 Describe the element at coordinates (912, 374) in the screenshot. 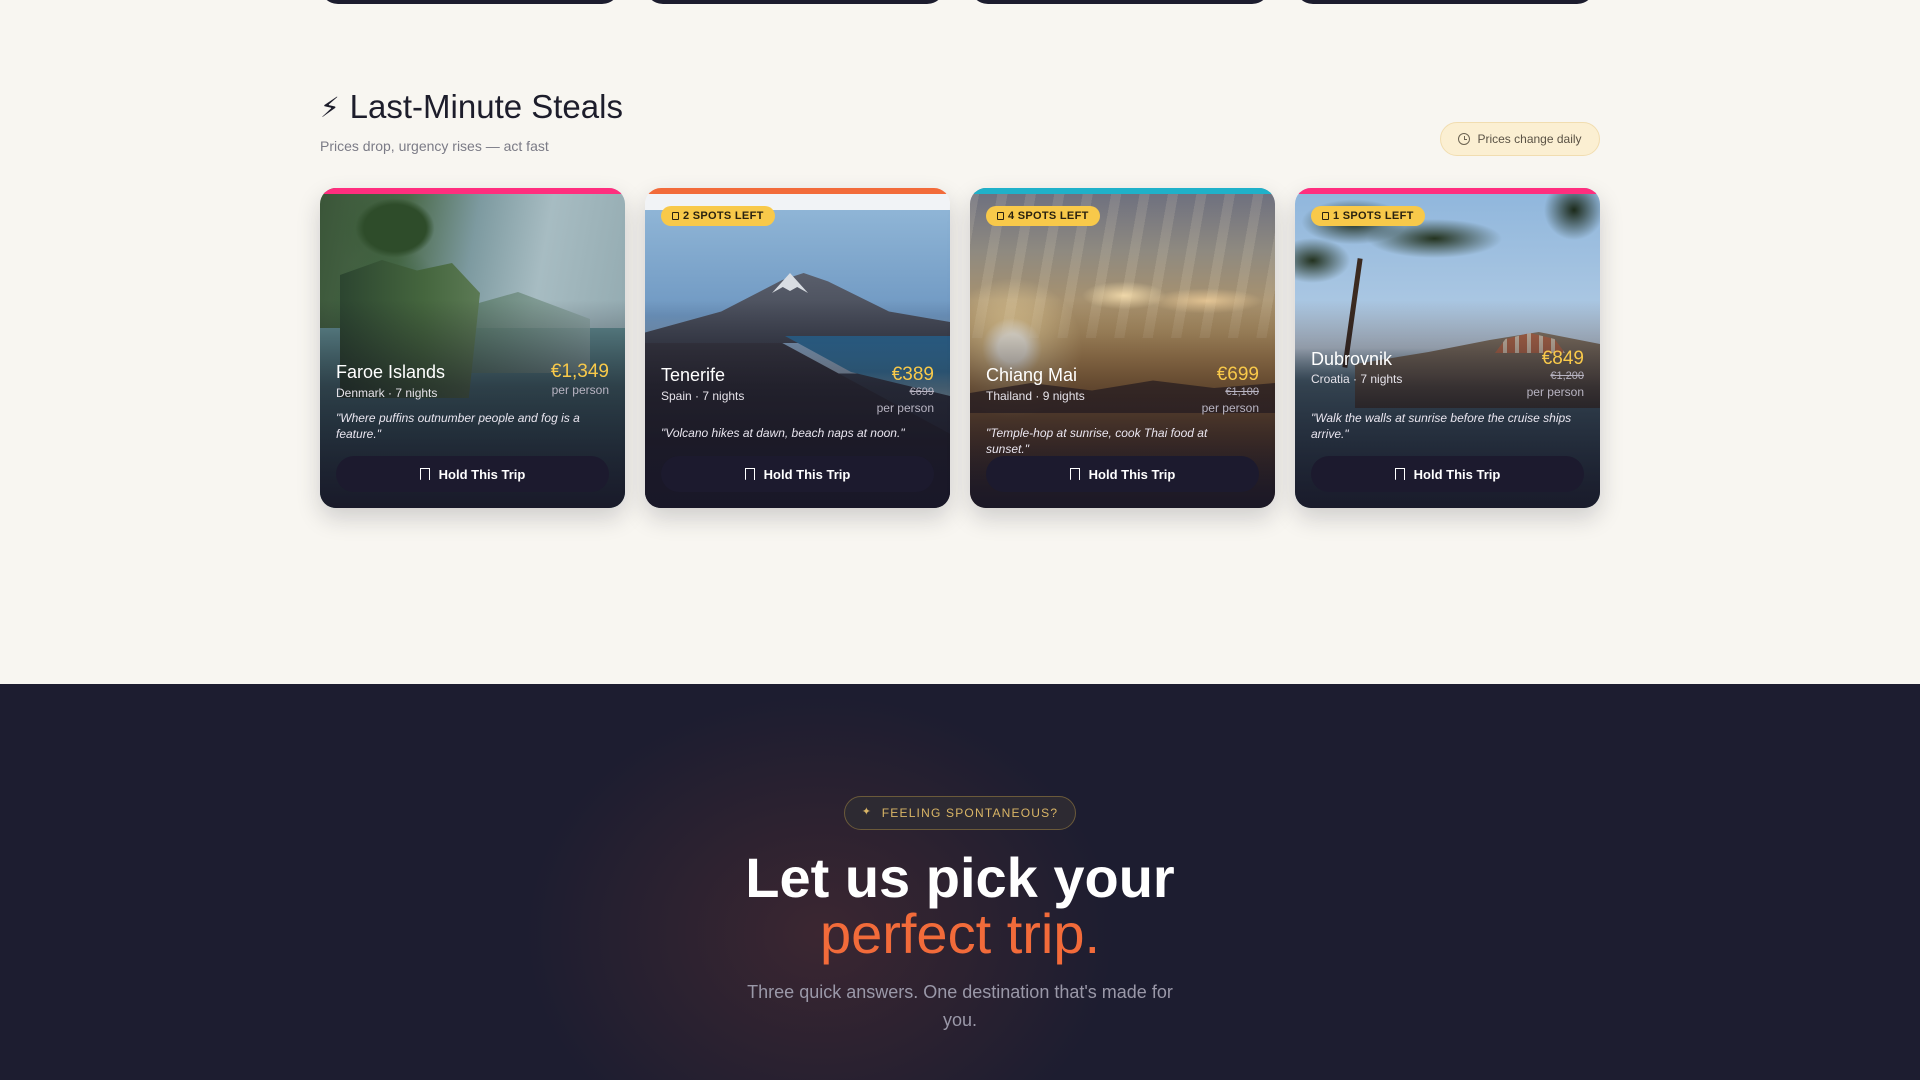

I see `deal-price: €389` at that location.